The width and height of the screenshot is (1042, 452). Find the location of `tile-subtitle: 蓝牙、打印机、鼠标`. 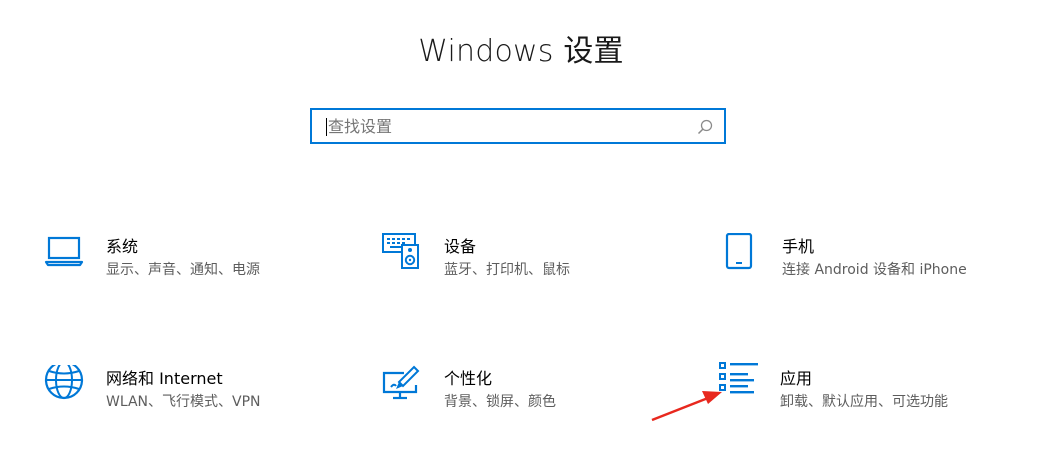

tile-subtitle: 蓝牙、打印机、鼠标 is located at coordinates (507, 270).